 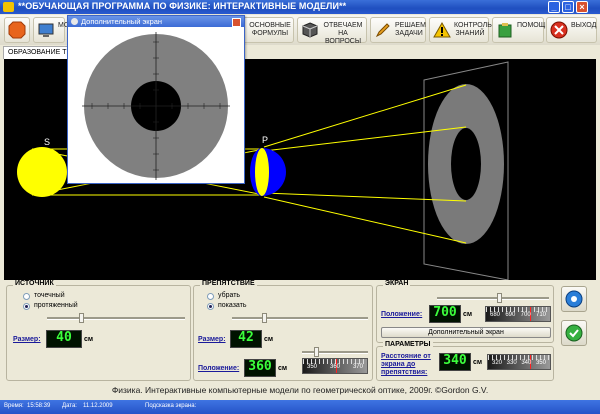 I want to click on toolbar-item-label: ВЫХОД, so click(x=584, y=25).